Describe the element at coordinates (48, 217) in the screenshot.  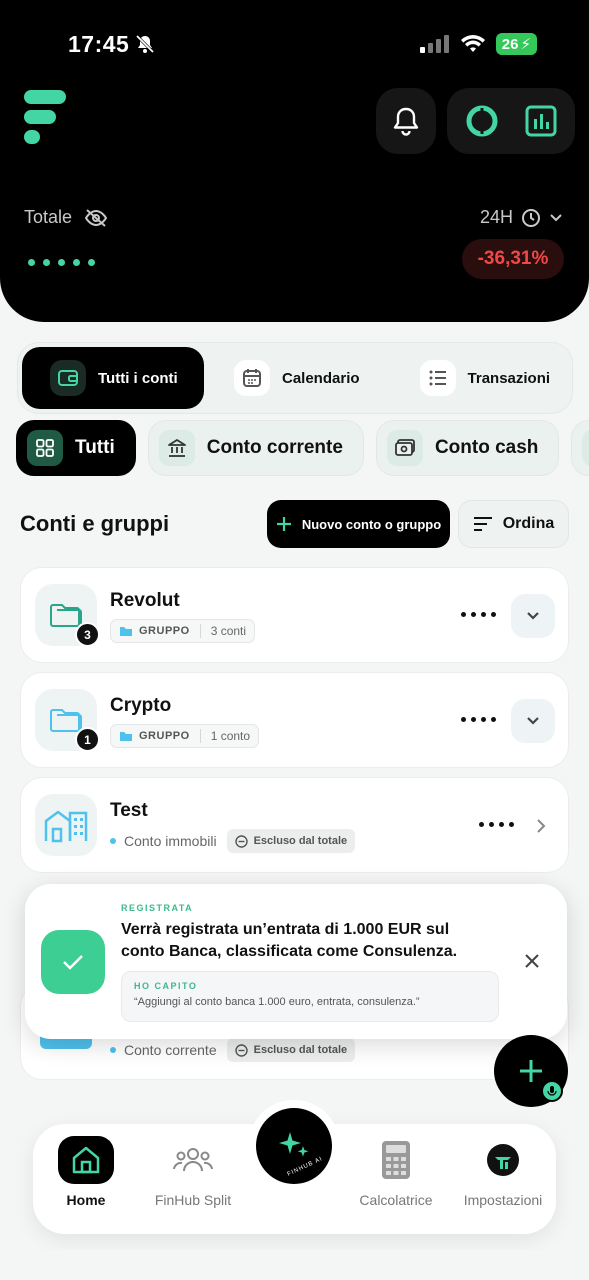
I see `total-label: Totale` at that location.